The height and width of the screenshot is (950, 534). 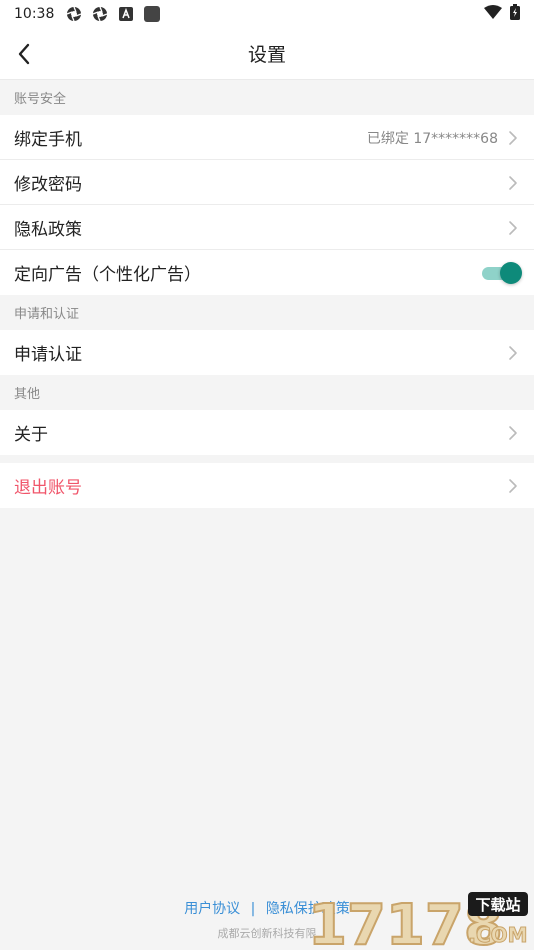 I want to click on footer-links: 用户协议 | 隐私保护政策, so click(x=267, y=908).